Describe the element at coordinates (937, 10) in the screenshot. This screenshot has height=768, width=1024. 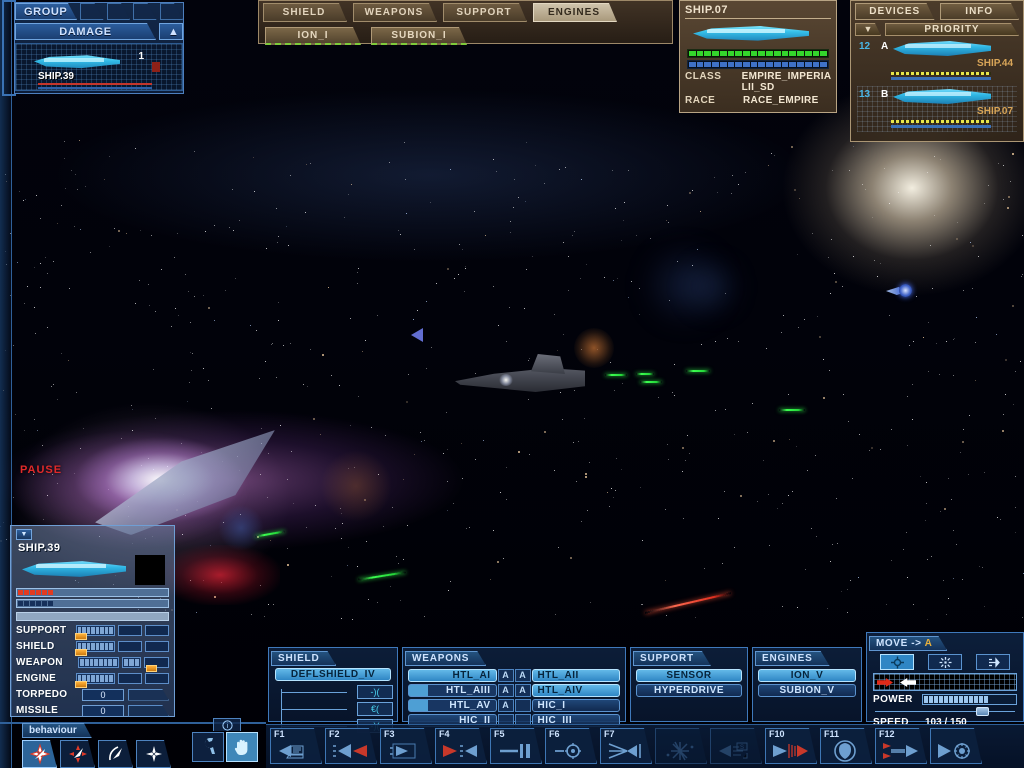
I see `devices-tab-row: DEVICES INFO` at that location.